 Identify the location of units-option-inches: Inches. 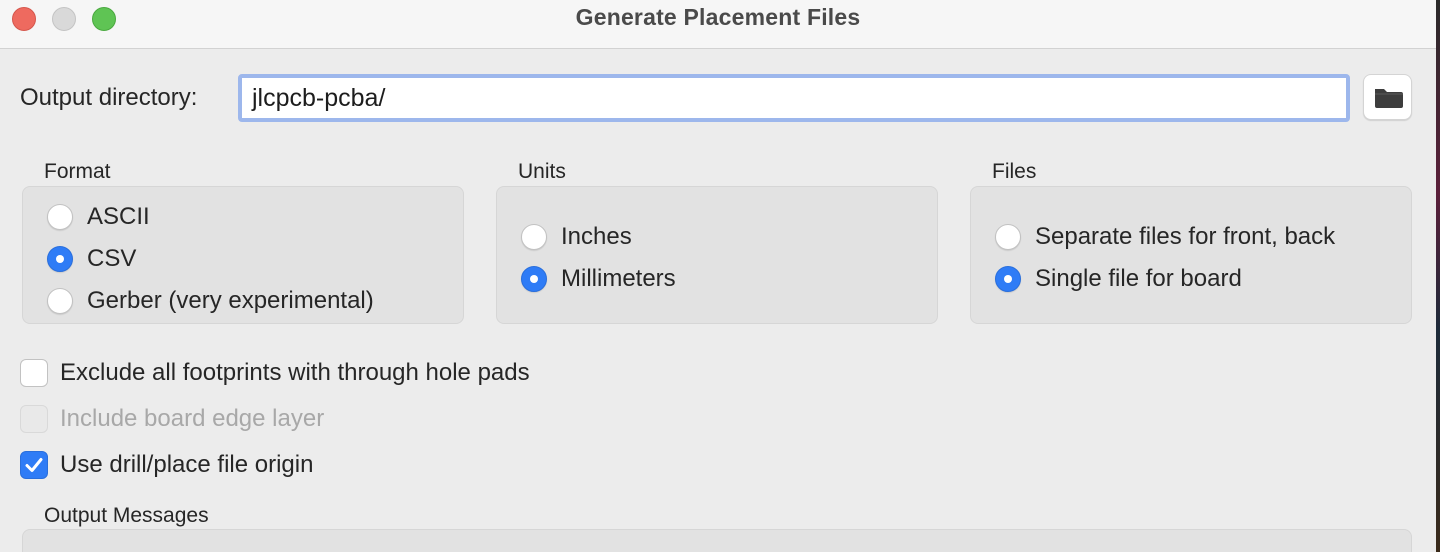
(576, 237).